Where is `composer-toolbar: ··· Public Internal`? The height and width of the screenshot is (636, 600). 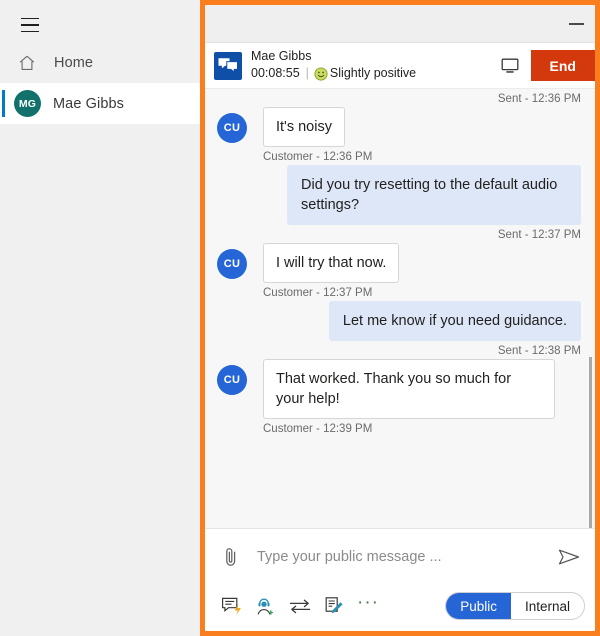
composer-toolbar: ··· Public Internal is located at coordinates (400, 608).